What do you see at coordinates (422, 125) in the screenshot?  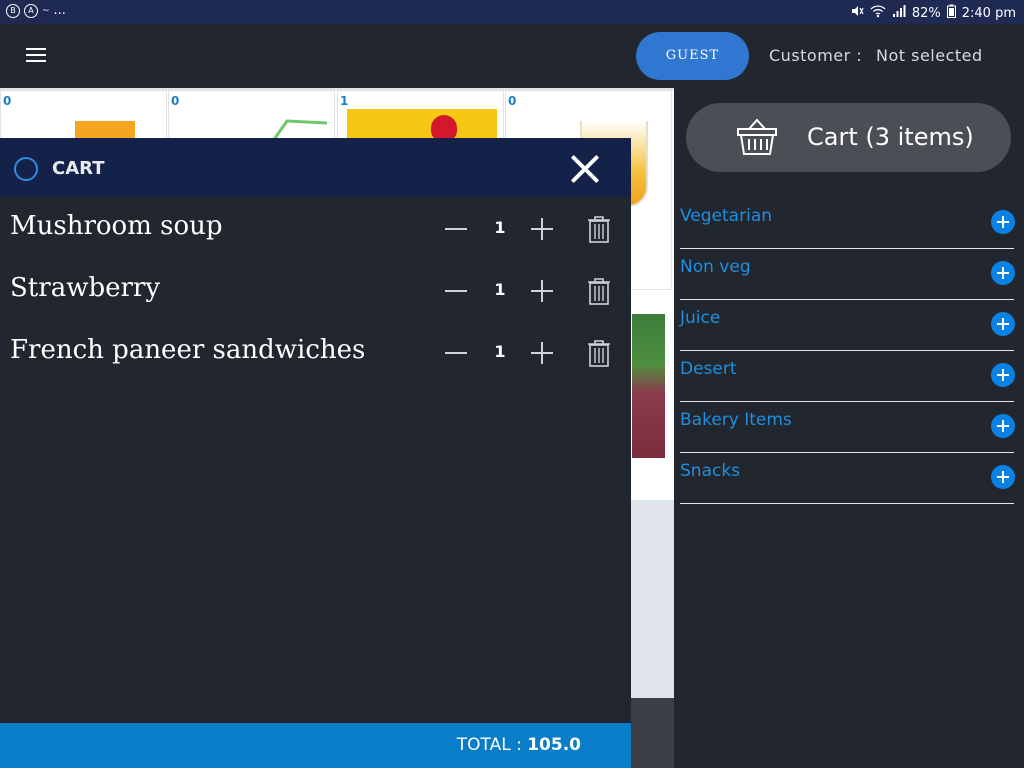 I see `strawberry-image` at bounding box center [422, 125].